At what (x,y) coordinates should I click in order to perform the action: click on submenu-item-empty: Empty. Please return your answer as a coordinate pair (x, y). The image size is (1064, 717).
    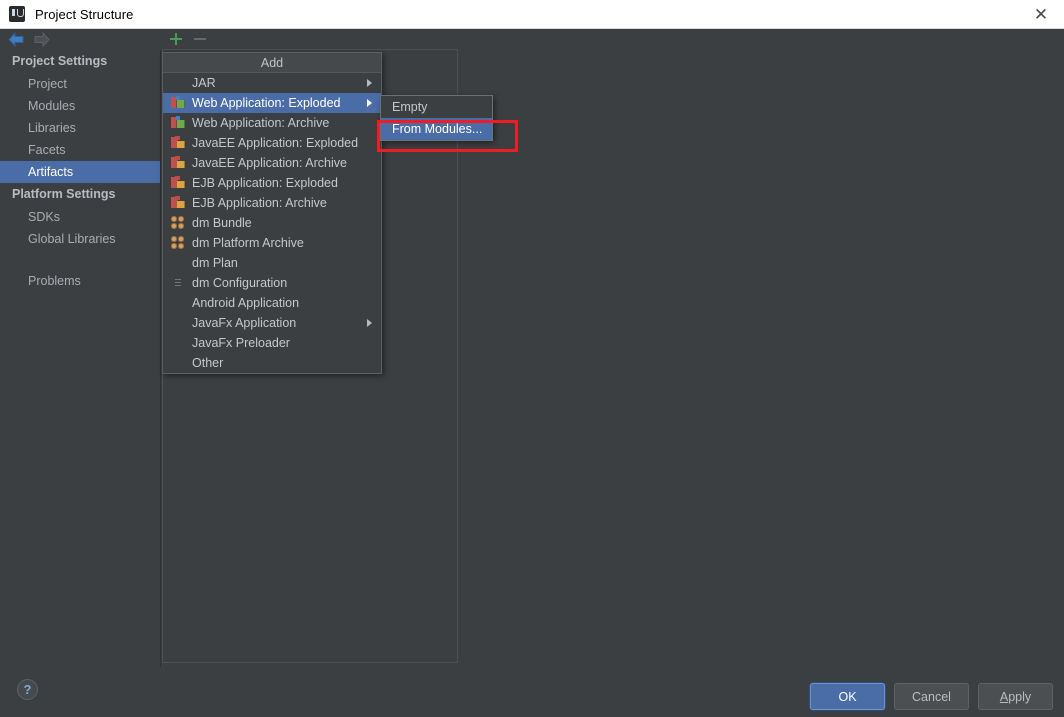
    Looking at the image, I should click on (436, 107).